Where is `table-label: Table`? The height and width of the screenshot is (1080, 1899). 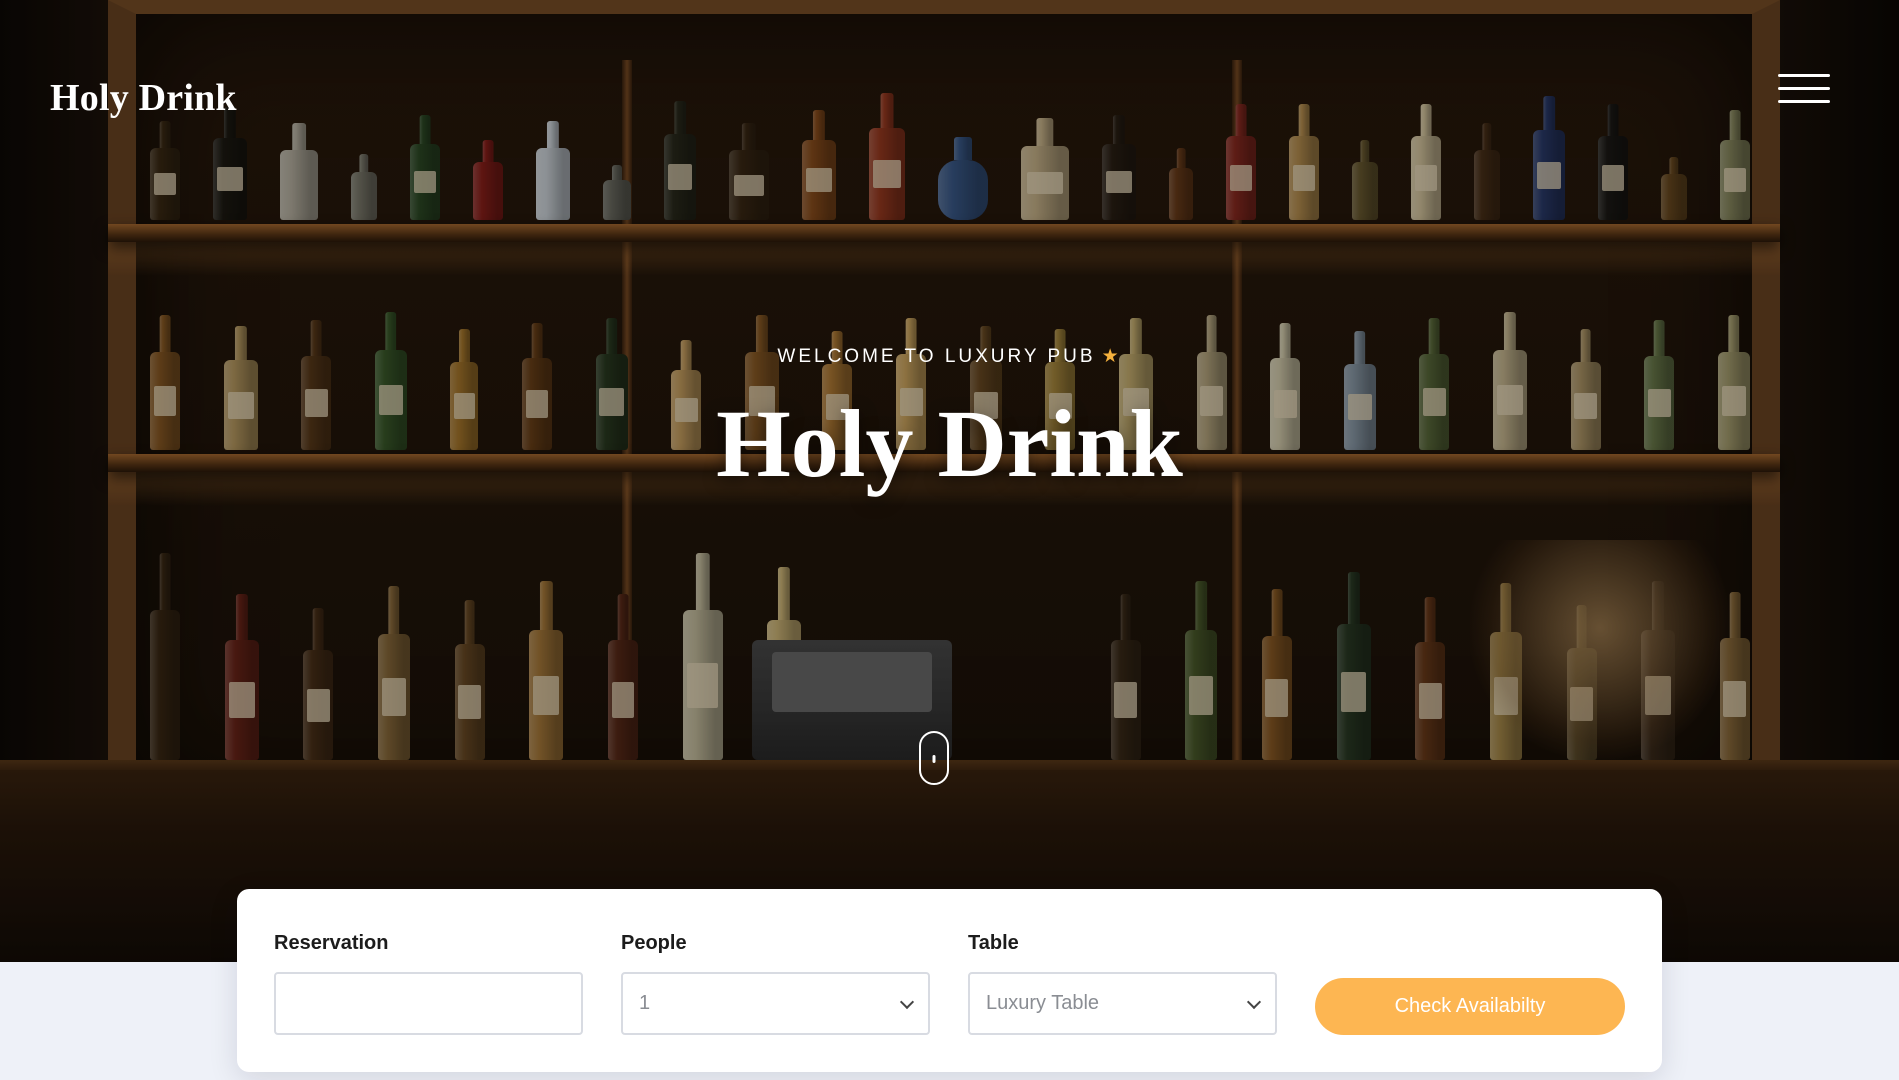
table-label: Table is located at coordinates (993, 943).